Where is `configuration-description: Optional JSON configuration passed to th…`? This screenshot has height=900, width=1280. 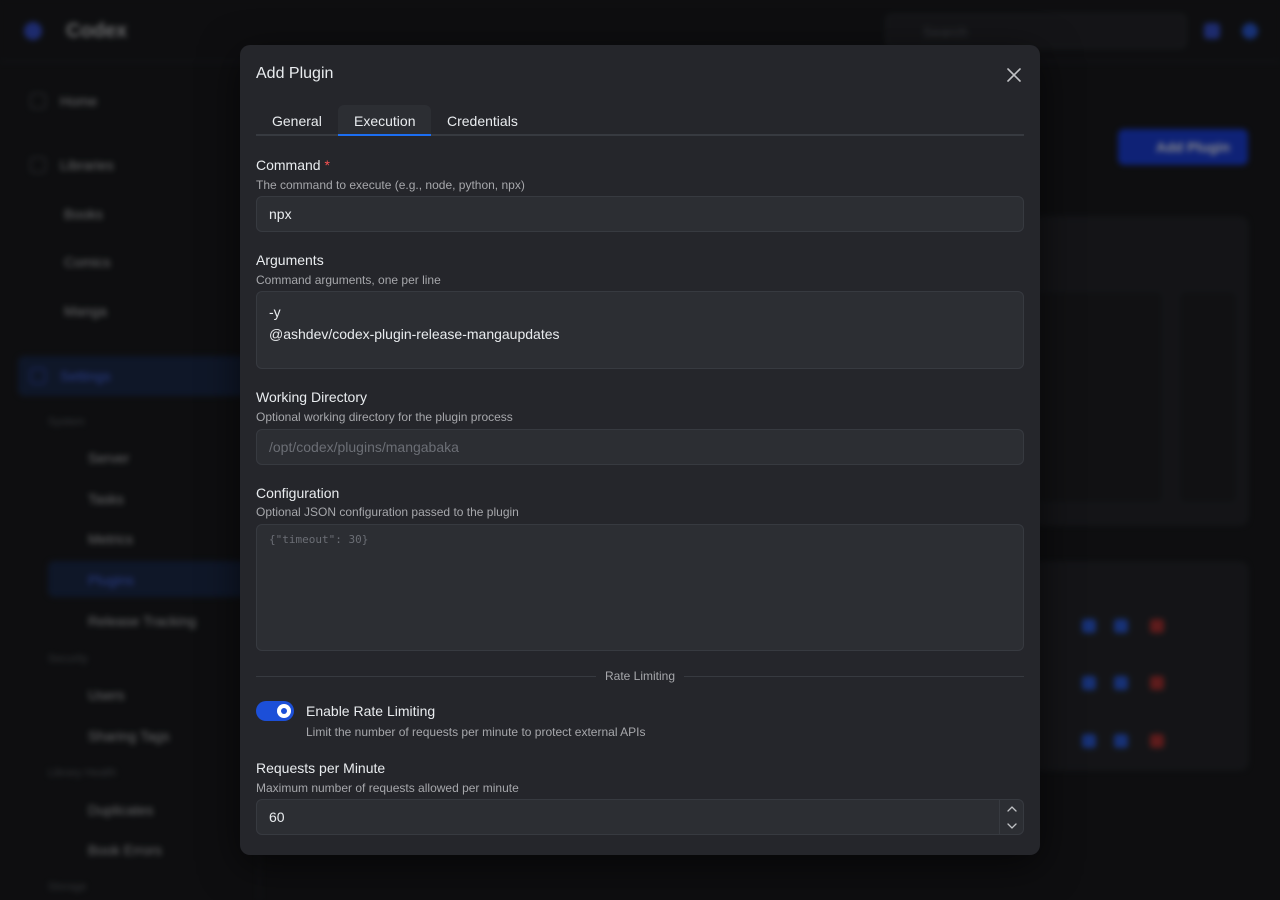 configuration-description: Optional JSON configuration passed to th… is located at coordinates (387, 512).